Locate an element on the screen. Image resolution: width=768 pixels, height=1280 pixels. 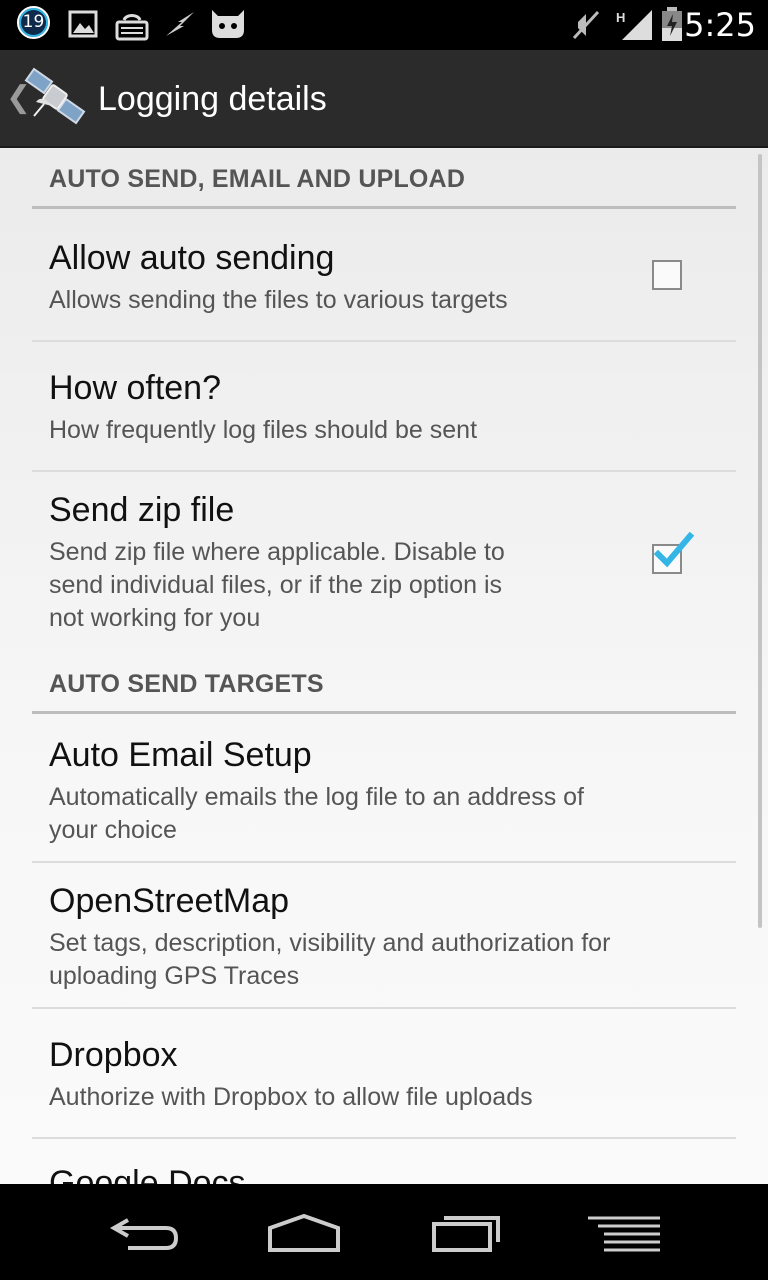
status-bar: 19 H 5:25 is located at coordinates (384, 25).